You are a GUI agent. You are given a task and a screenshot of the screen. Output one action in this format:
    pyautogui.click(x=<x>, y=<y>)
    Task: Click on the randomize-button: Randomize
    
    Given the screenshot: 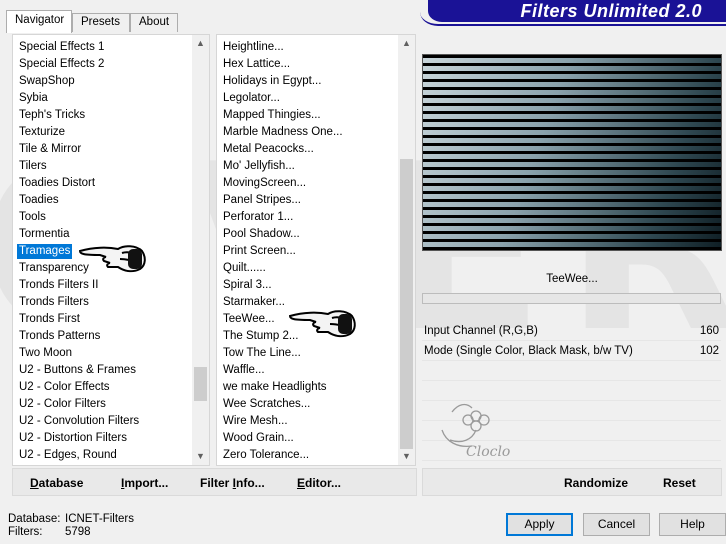 What is the action you would take?
    pyautogui.click(x=596, y=483)
    